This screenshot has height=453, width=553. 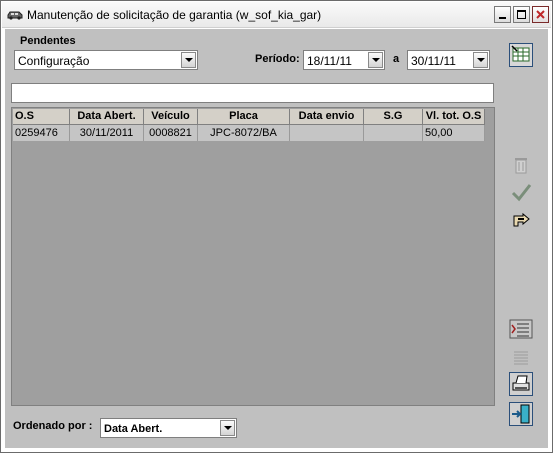 What do you see at coordinates (54, 61) in the screenshot?
I see `pendentes-value: Configuração` at bounding box center [54, 61].